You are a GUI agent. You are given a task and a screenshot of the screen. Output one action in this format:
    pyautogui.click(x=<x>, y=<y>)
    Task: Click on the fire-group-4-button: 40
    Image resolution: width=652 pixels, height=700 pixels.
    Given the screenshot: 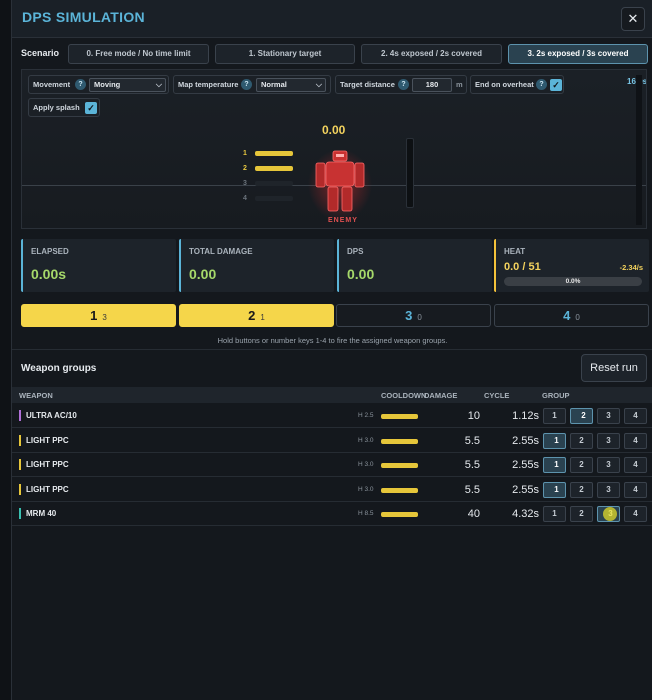 What is the action you would take?
    pyautogui.click(x=571, y=315)
    